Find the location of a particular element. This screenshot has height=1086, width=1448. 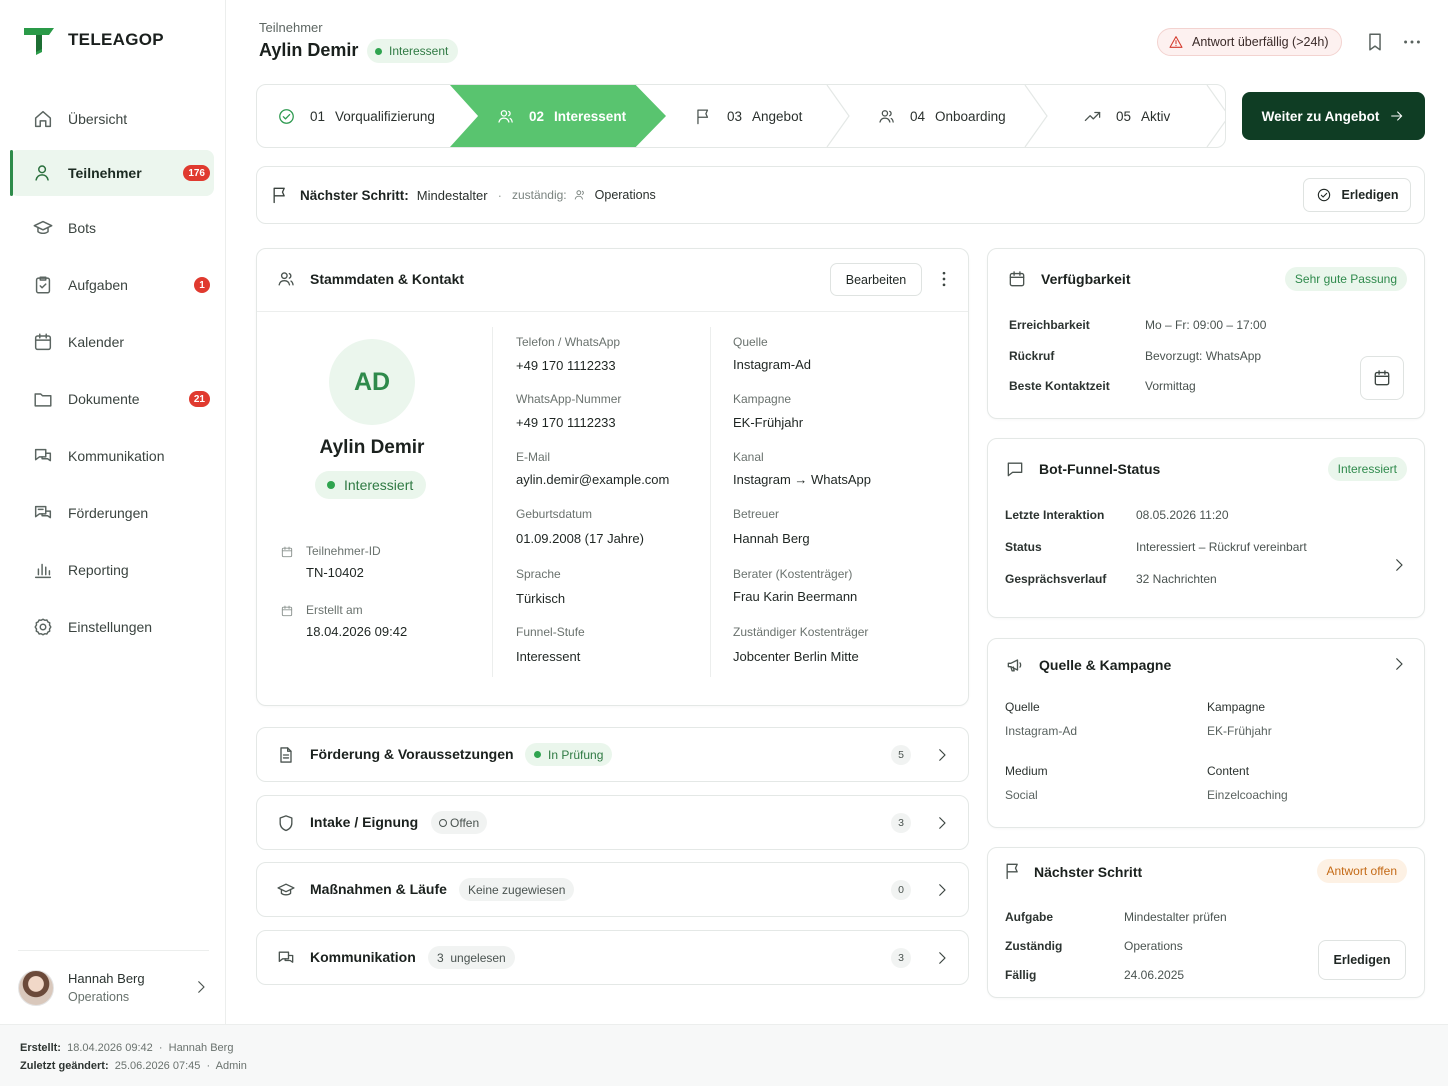

item-label: Quelle is located at coordinates (1022, 707).